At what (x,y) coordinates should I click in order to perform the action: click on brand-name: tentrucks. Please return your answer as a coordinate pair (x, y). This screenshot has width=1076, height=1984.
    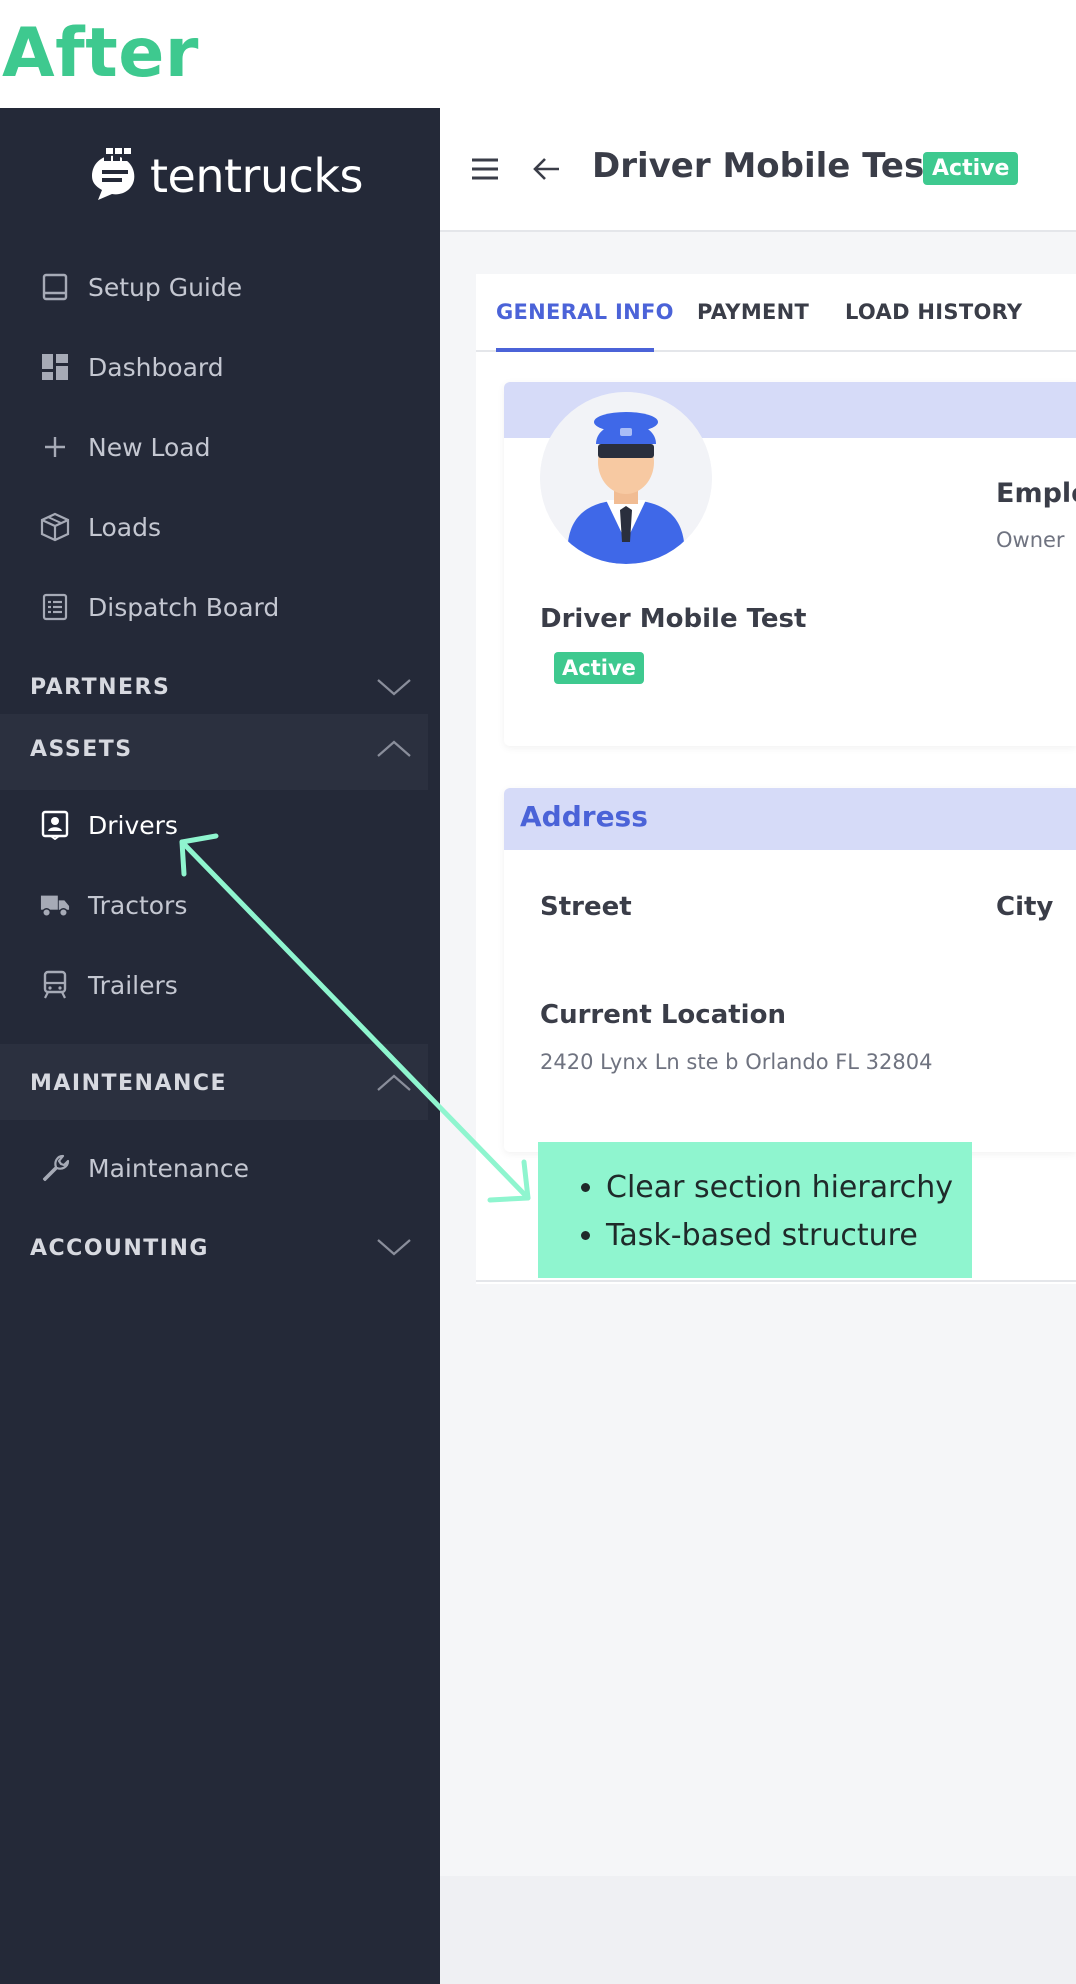
    Looking at the image, I should click on (257, 176).